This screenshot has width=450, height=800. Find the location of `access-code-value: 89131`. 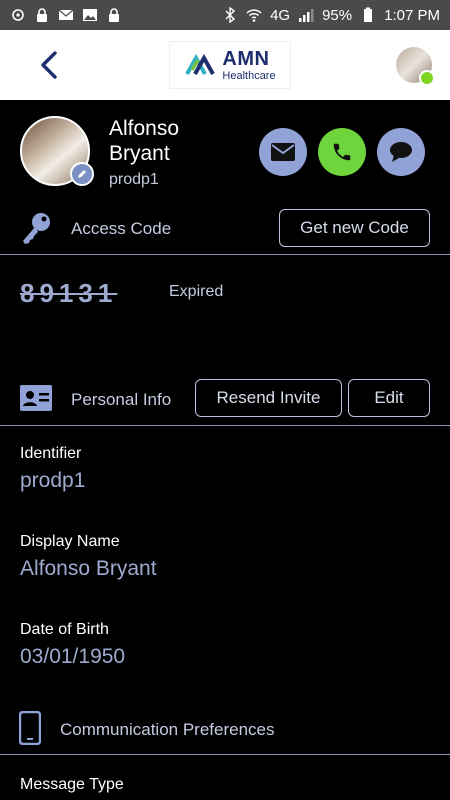

access-code-value: 89131 is located at coordinates (69, 293).